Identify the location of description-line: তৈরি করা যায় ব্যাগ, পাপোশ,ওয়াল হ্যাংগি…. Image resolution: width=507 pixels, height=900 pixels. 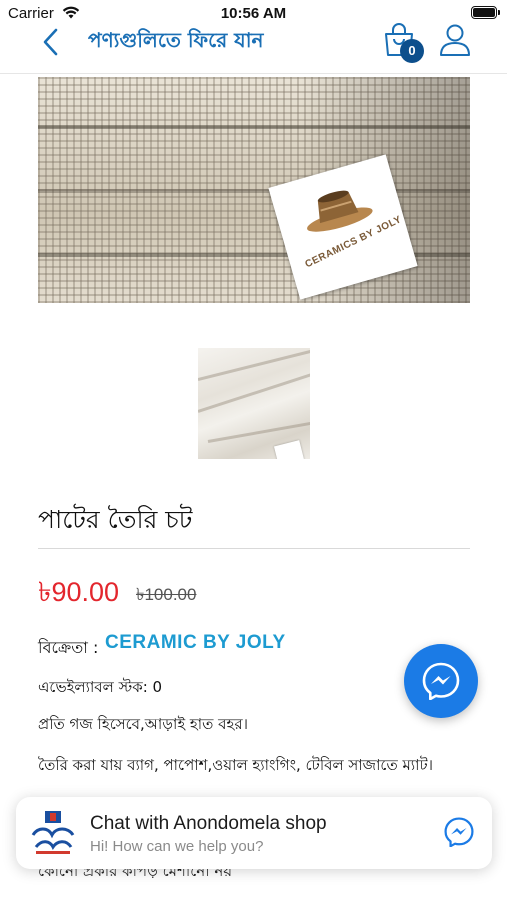
(236, 765).